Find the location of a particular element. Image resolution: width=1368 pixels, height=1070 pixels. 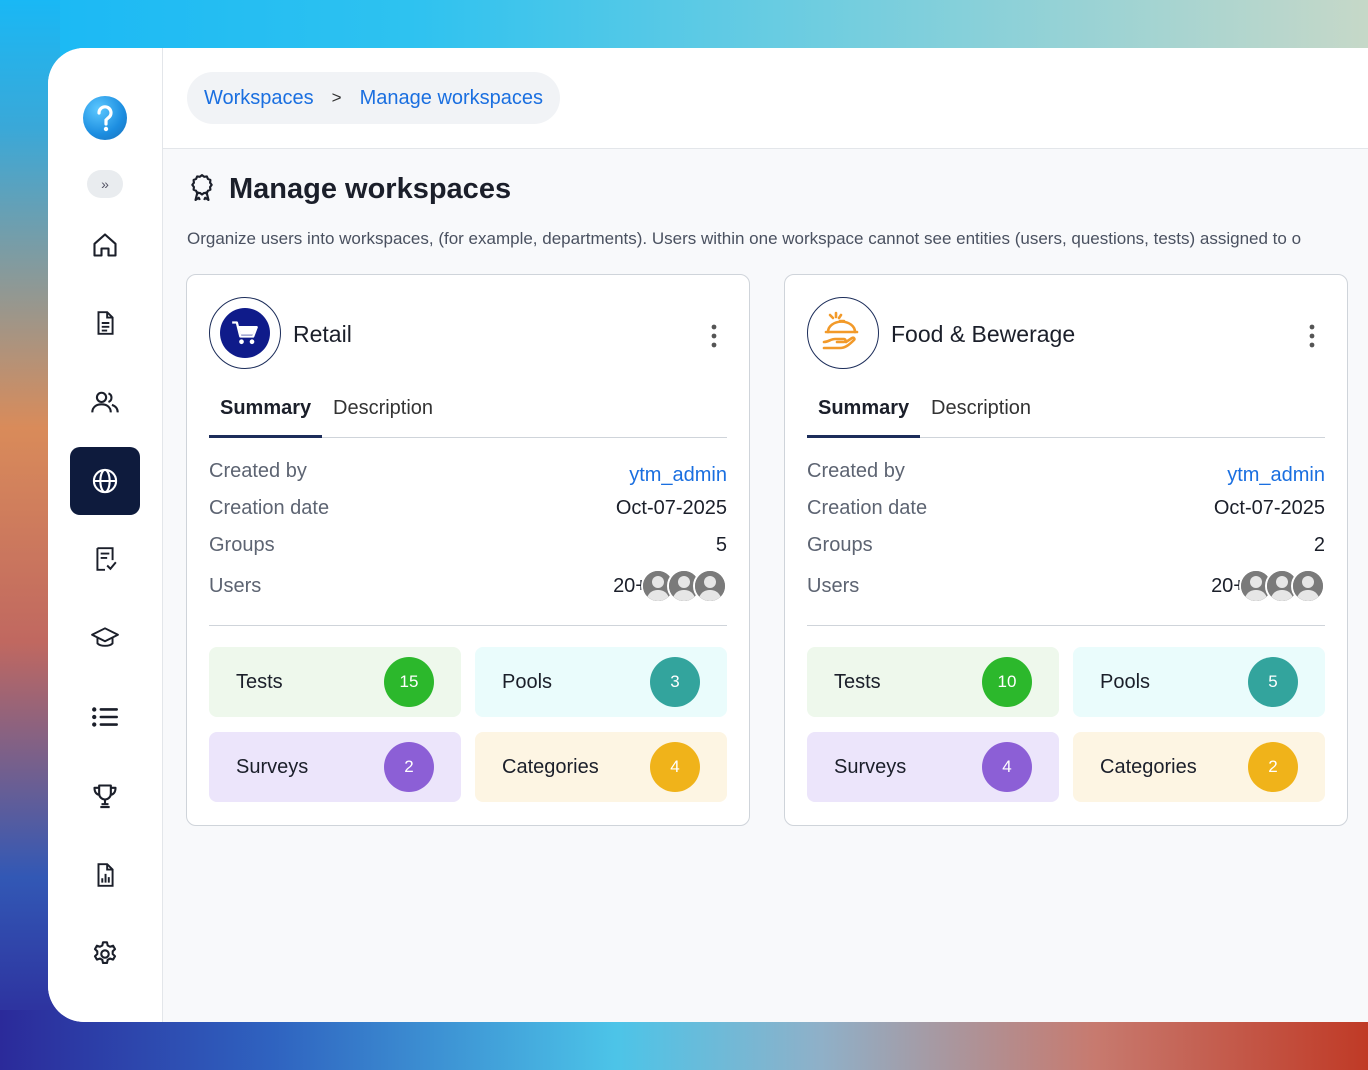

pools-stat: Pools 5 is located at coordinates (1199, 682).